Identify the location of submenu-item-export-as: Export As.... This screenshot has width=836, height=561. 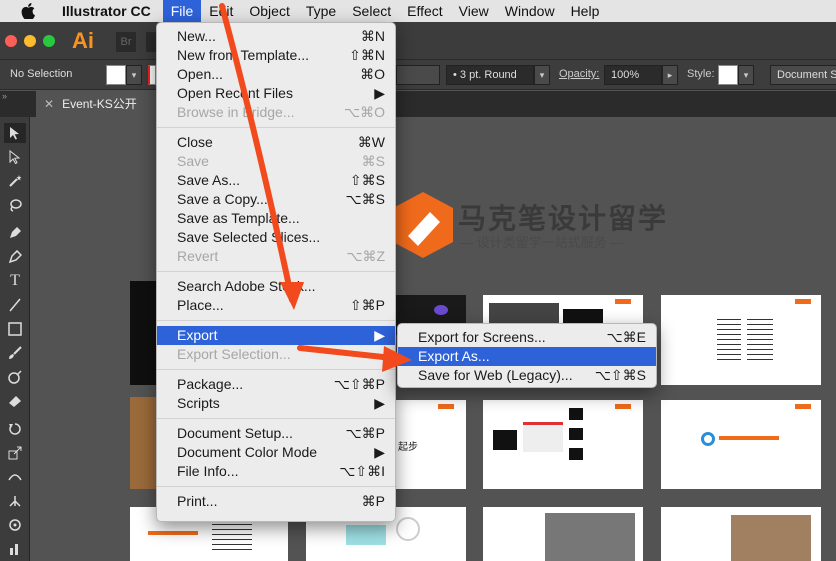
(527, 356).